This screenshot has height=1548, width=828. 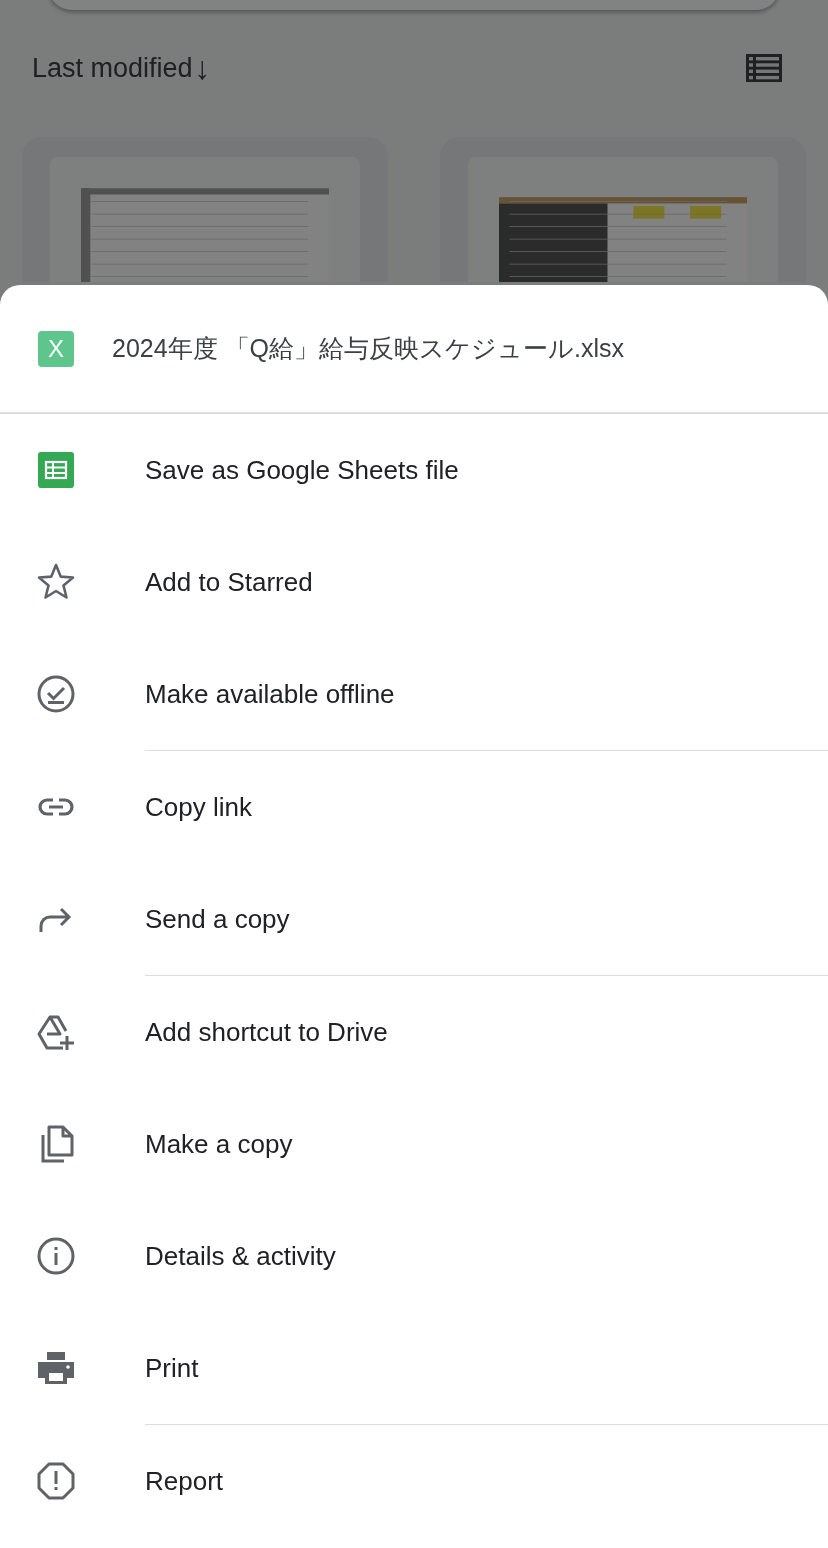 What do you see at coordinates (56, 348) in the screenshot?
I see `excel-file-icon: X` at bounding box center [56, 348].